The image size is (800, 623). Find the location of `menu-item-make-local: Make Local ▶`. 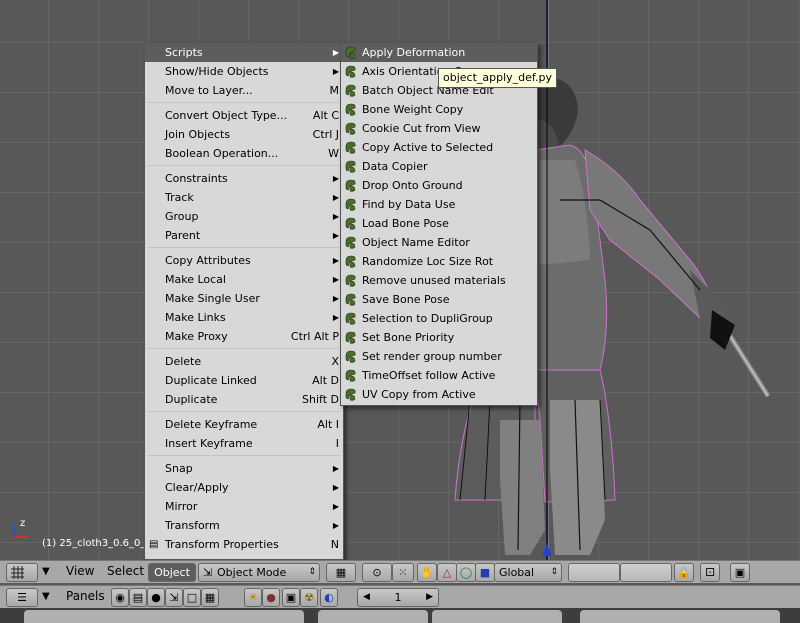

menu-item-make-local: Make Local ▶ is located at coordinates (244, 279).